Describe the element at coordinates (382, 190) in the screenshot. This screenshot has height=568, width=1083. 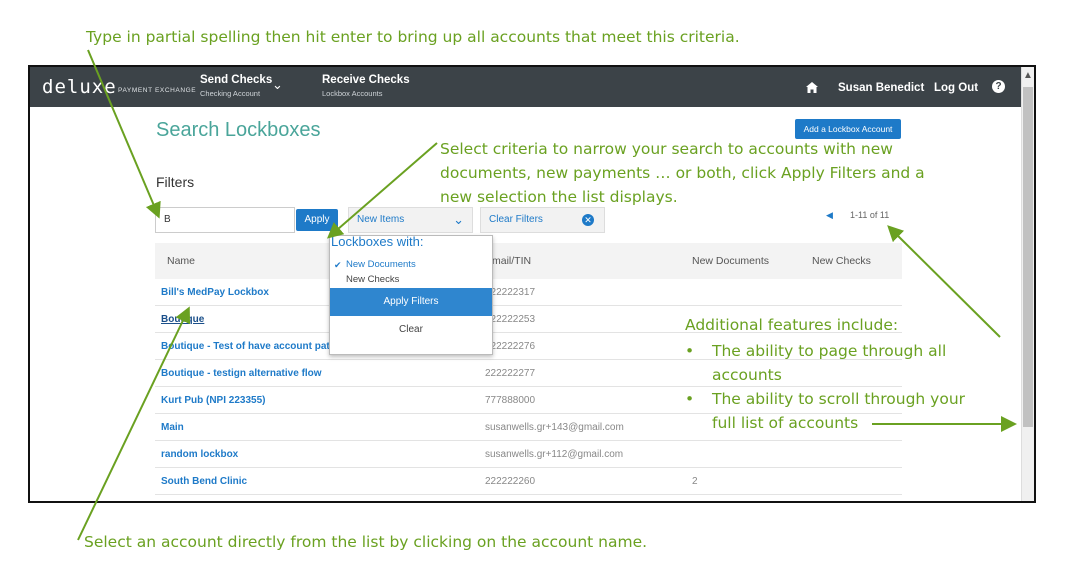
I see `arrow-to-filter-popup` at that location.